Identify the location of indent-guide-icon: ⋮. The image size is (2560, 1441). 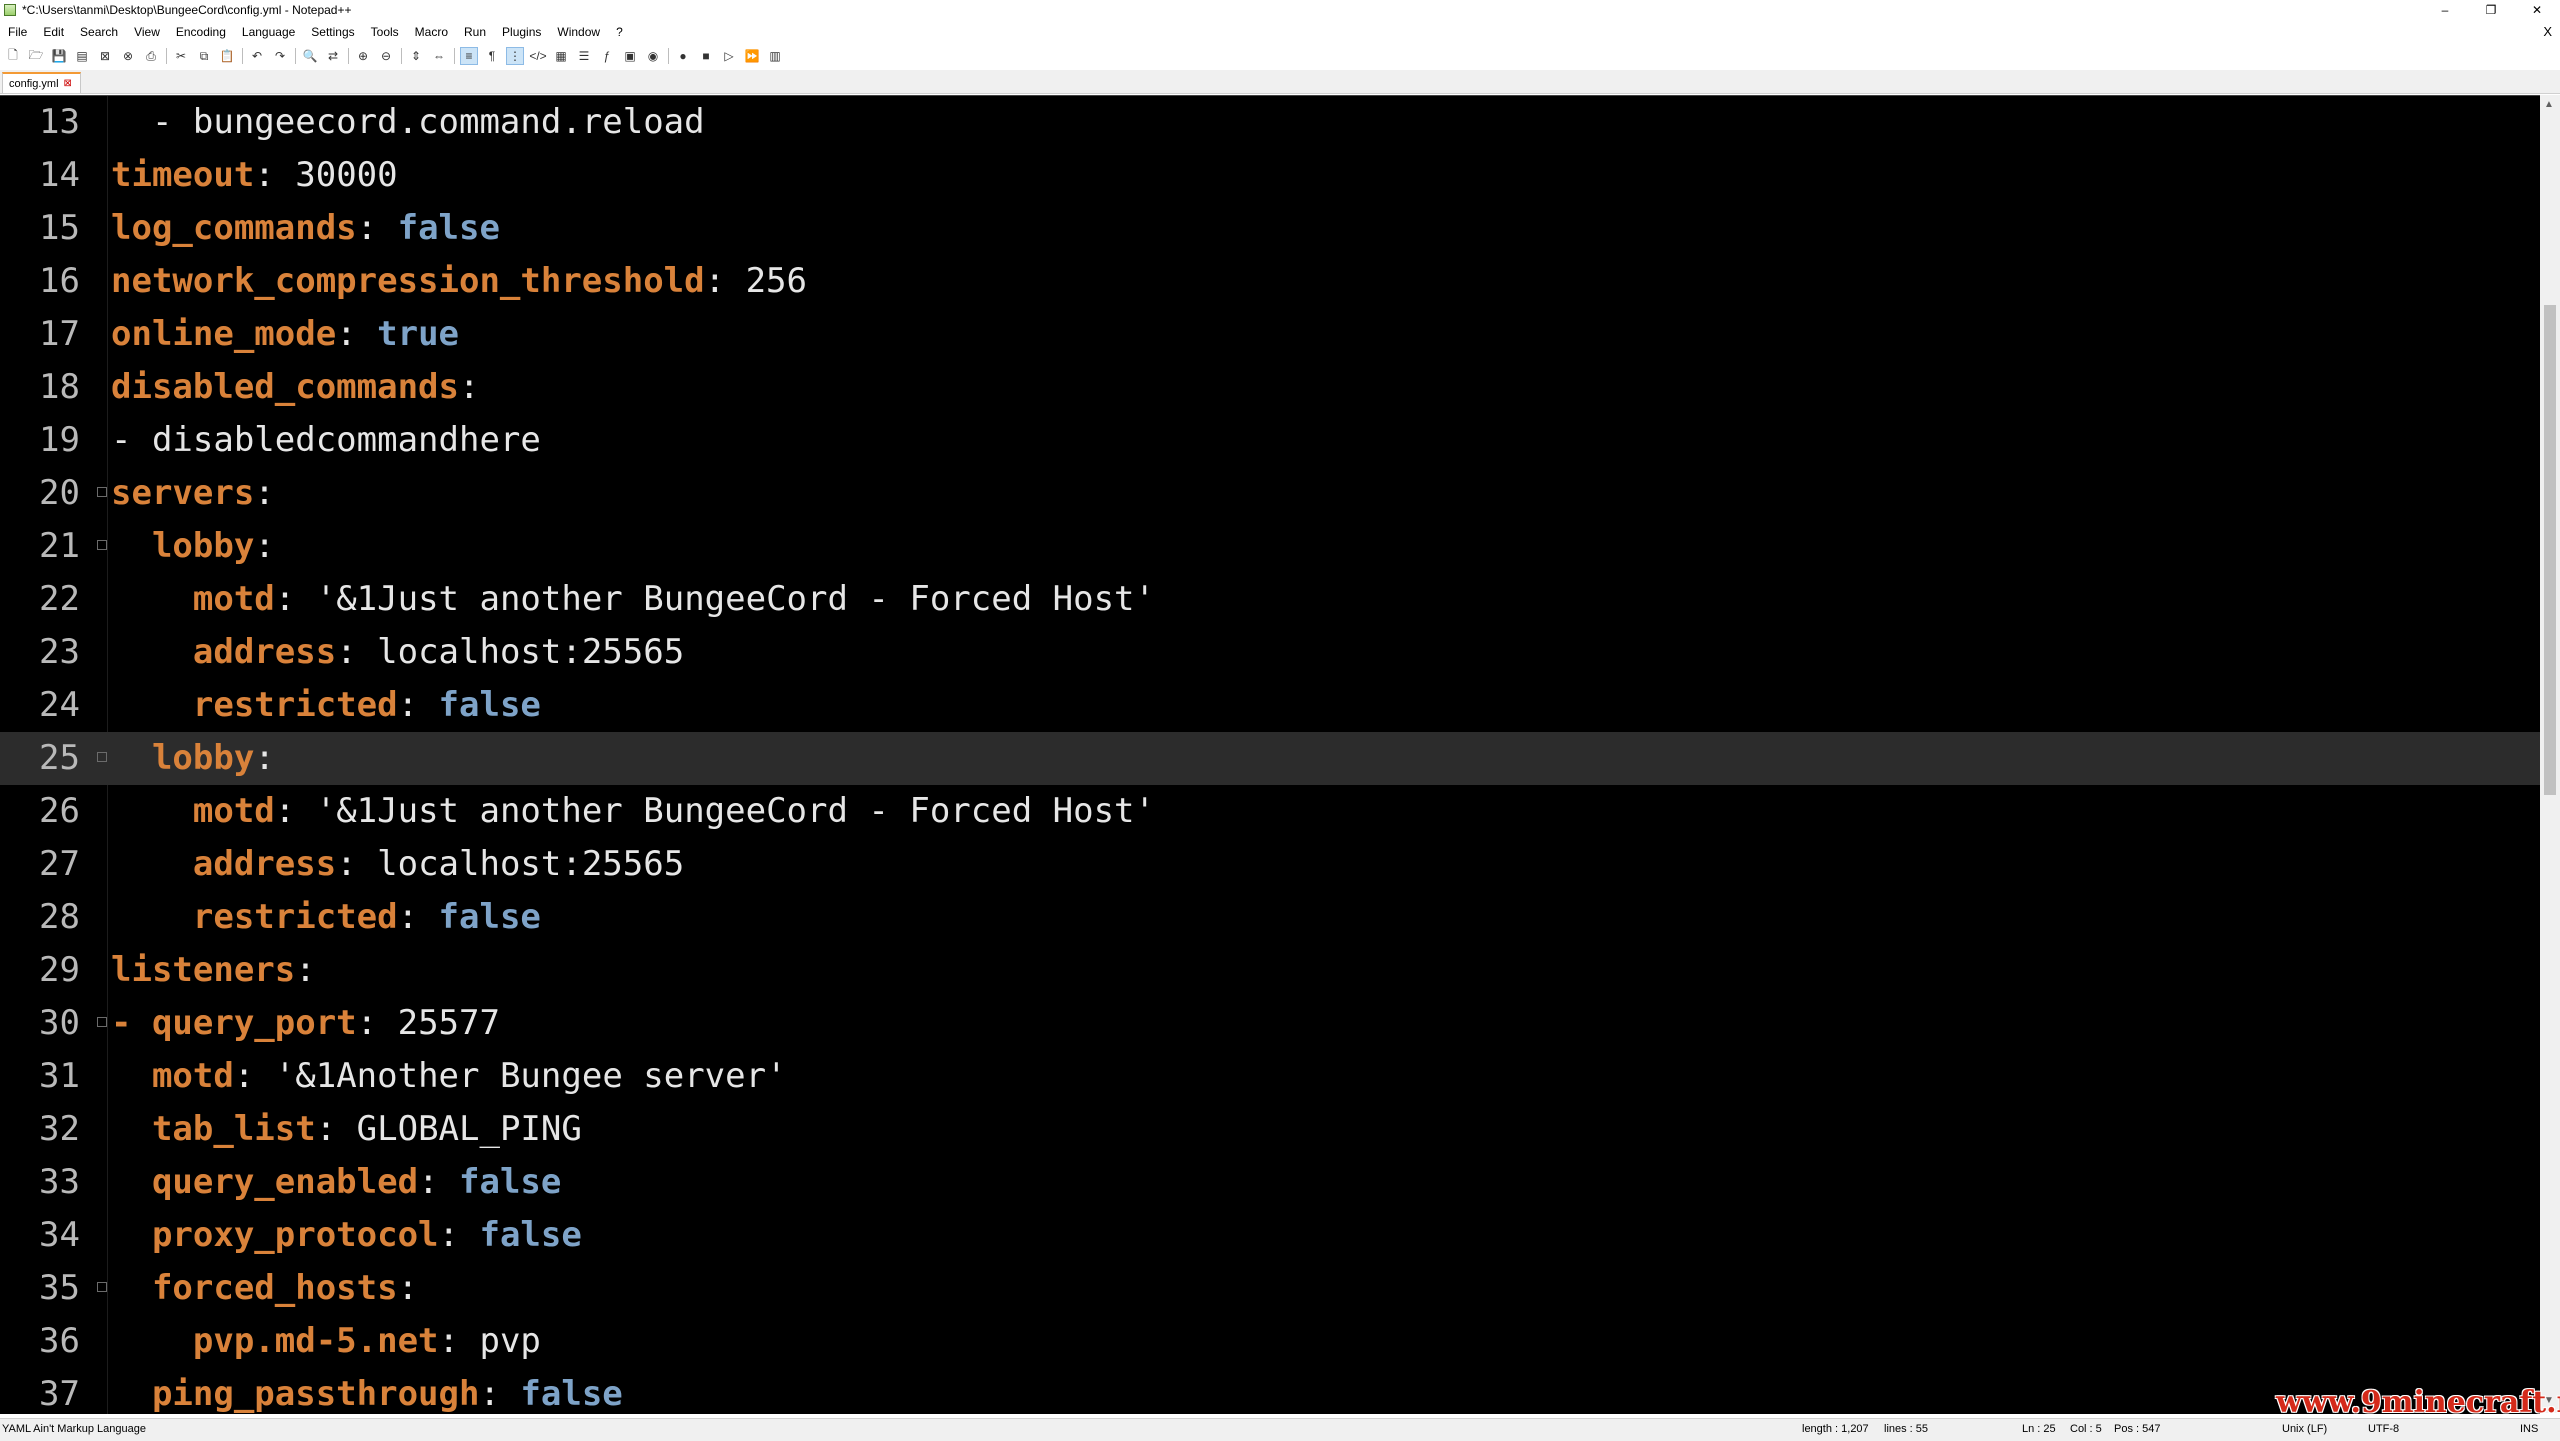
(515, 56).